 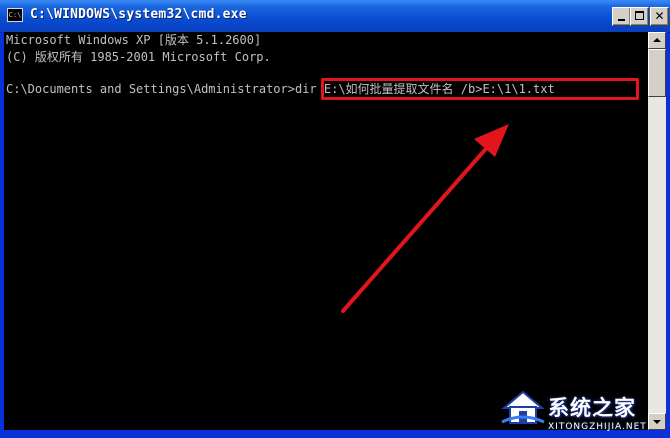 What do you see at coordinates (621, 20) in the screenshot?
I see `minimize-icon` at bounding box center [621, 20].